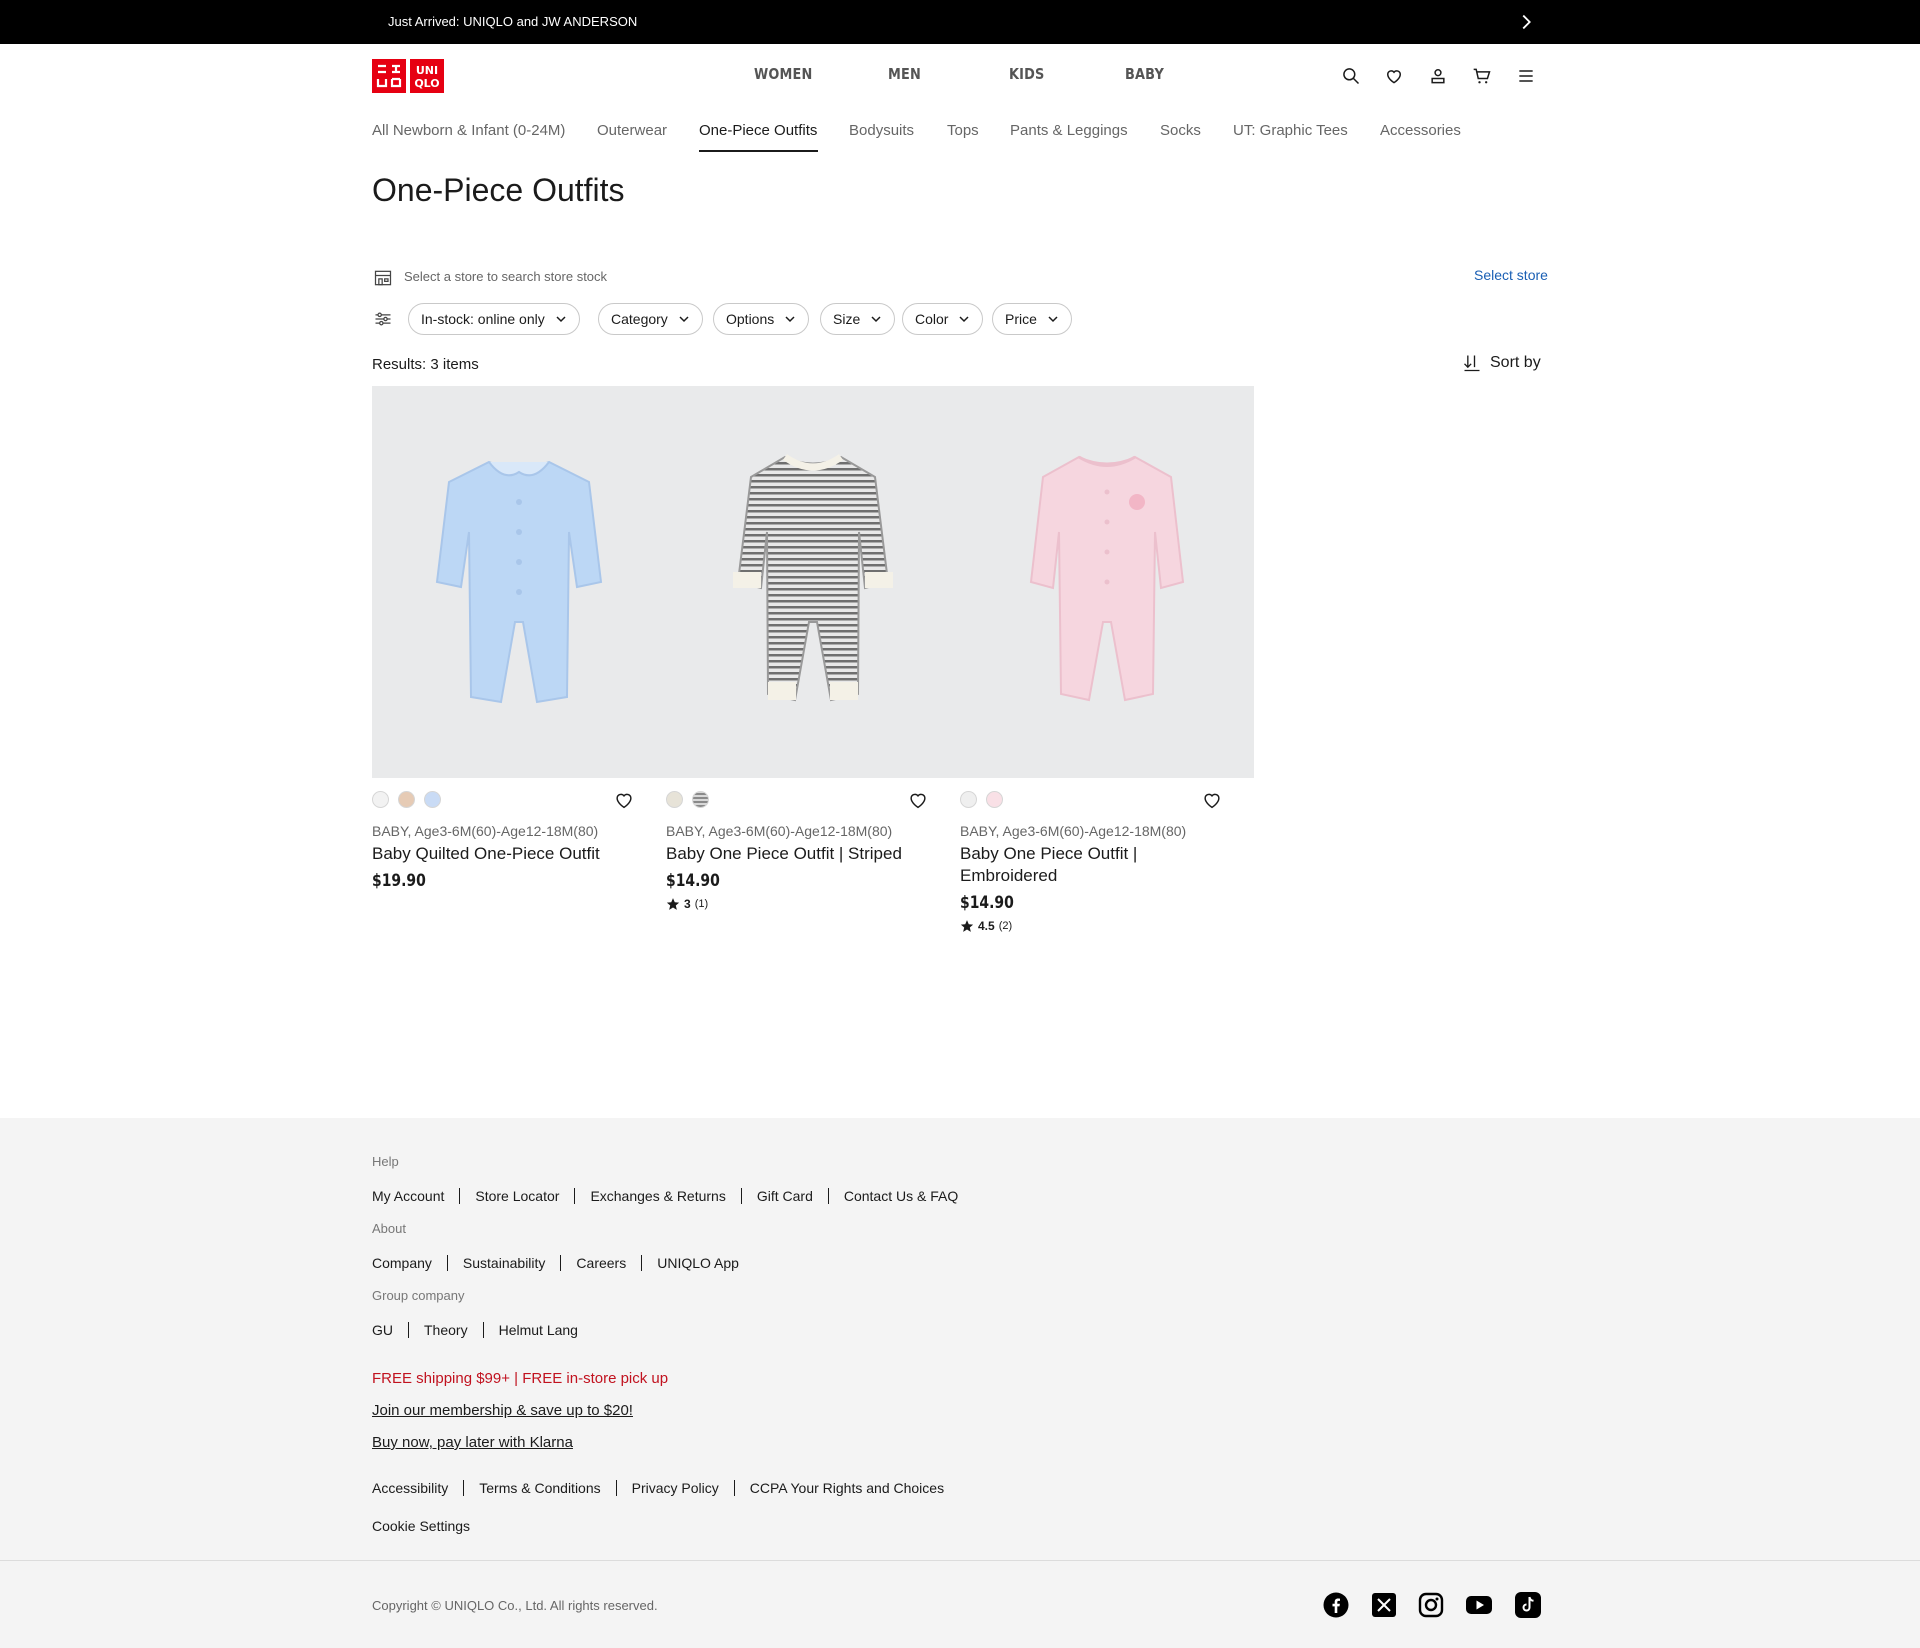 The height and width of the screenshot is (1648, 1920). I want to click on sort-by-button: Sort by, so click(1501, 363).